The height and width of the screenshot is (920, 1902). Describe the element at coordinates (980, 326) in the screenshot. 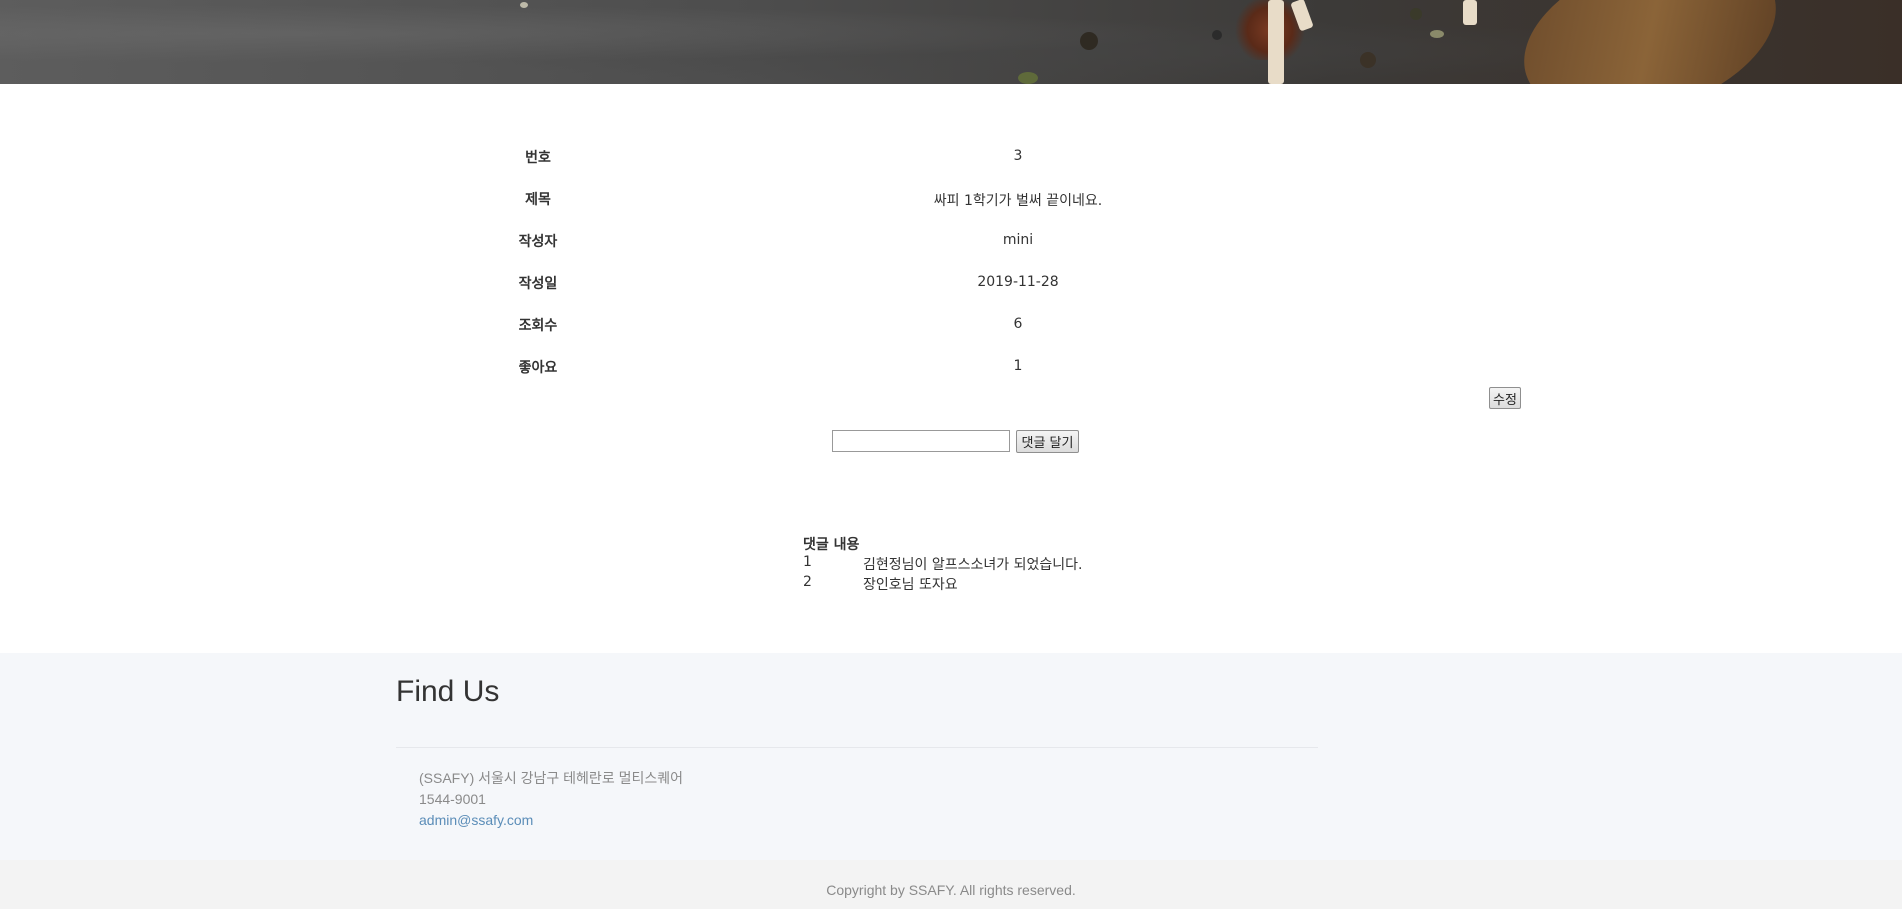

I see `detail-row-views: 조회수 6` at that location.